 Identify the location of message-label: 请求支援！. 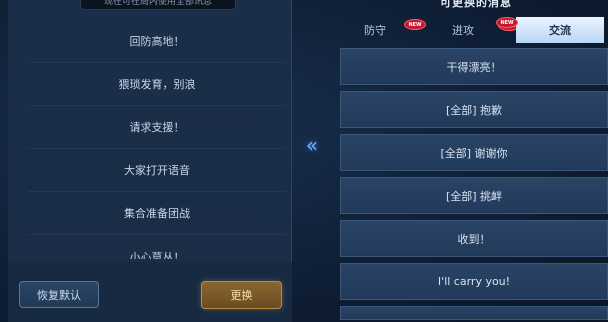
(157, 127).